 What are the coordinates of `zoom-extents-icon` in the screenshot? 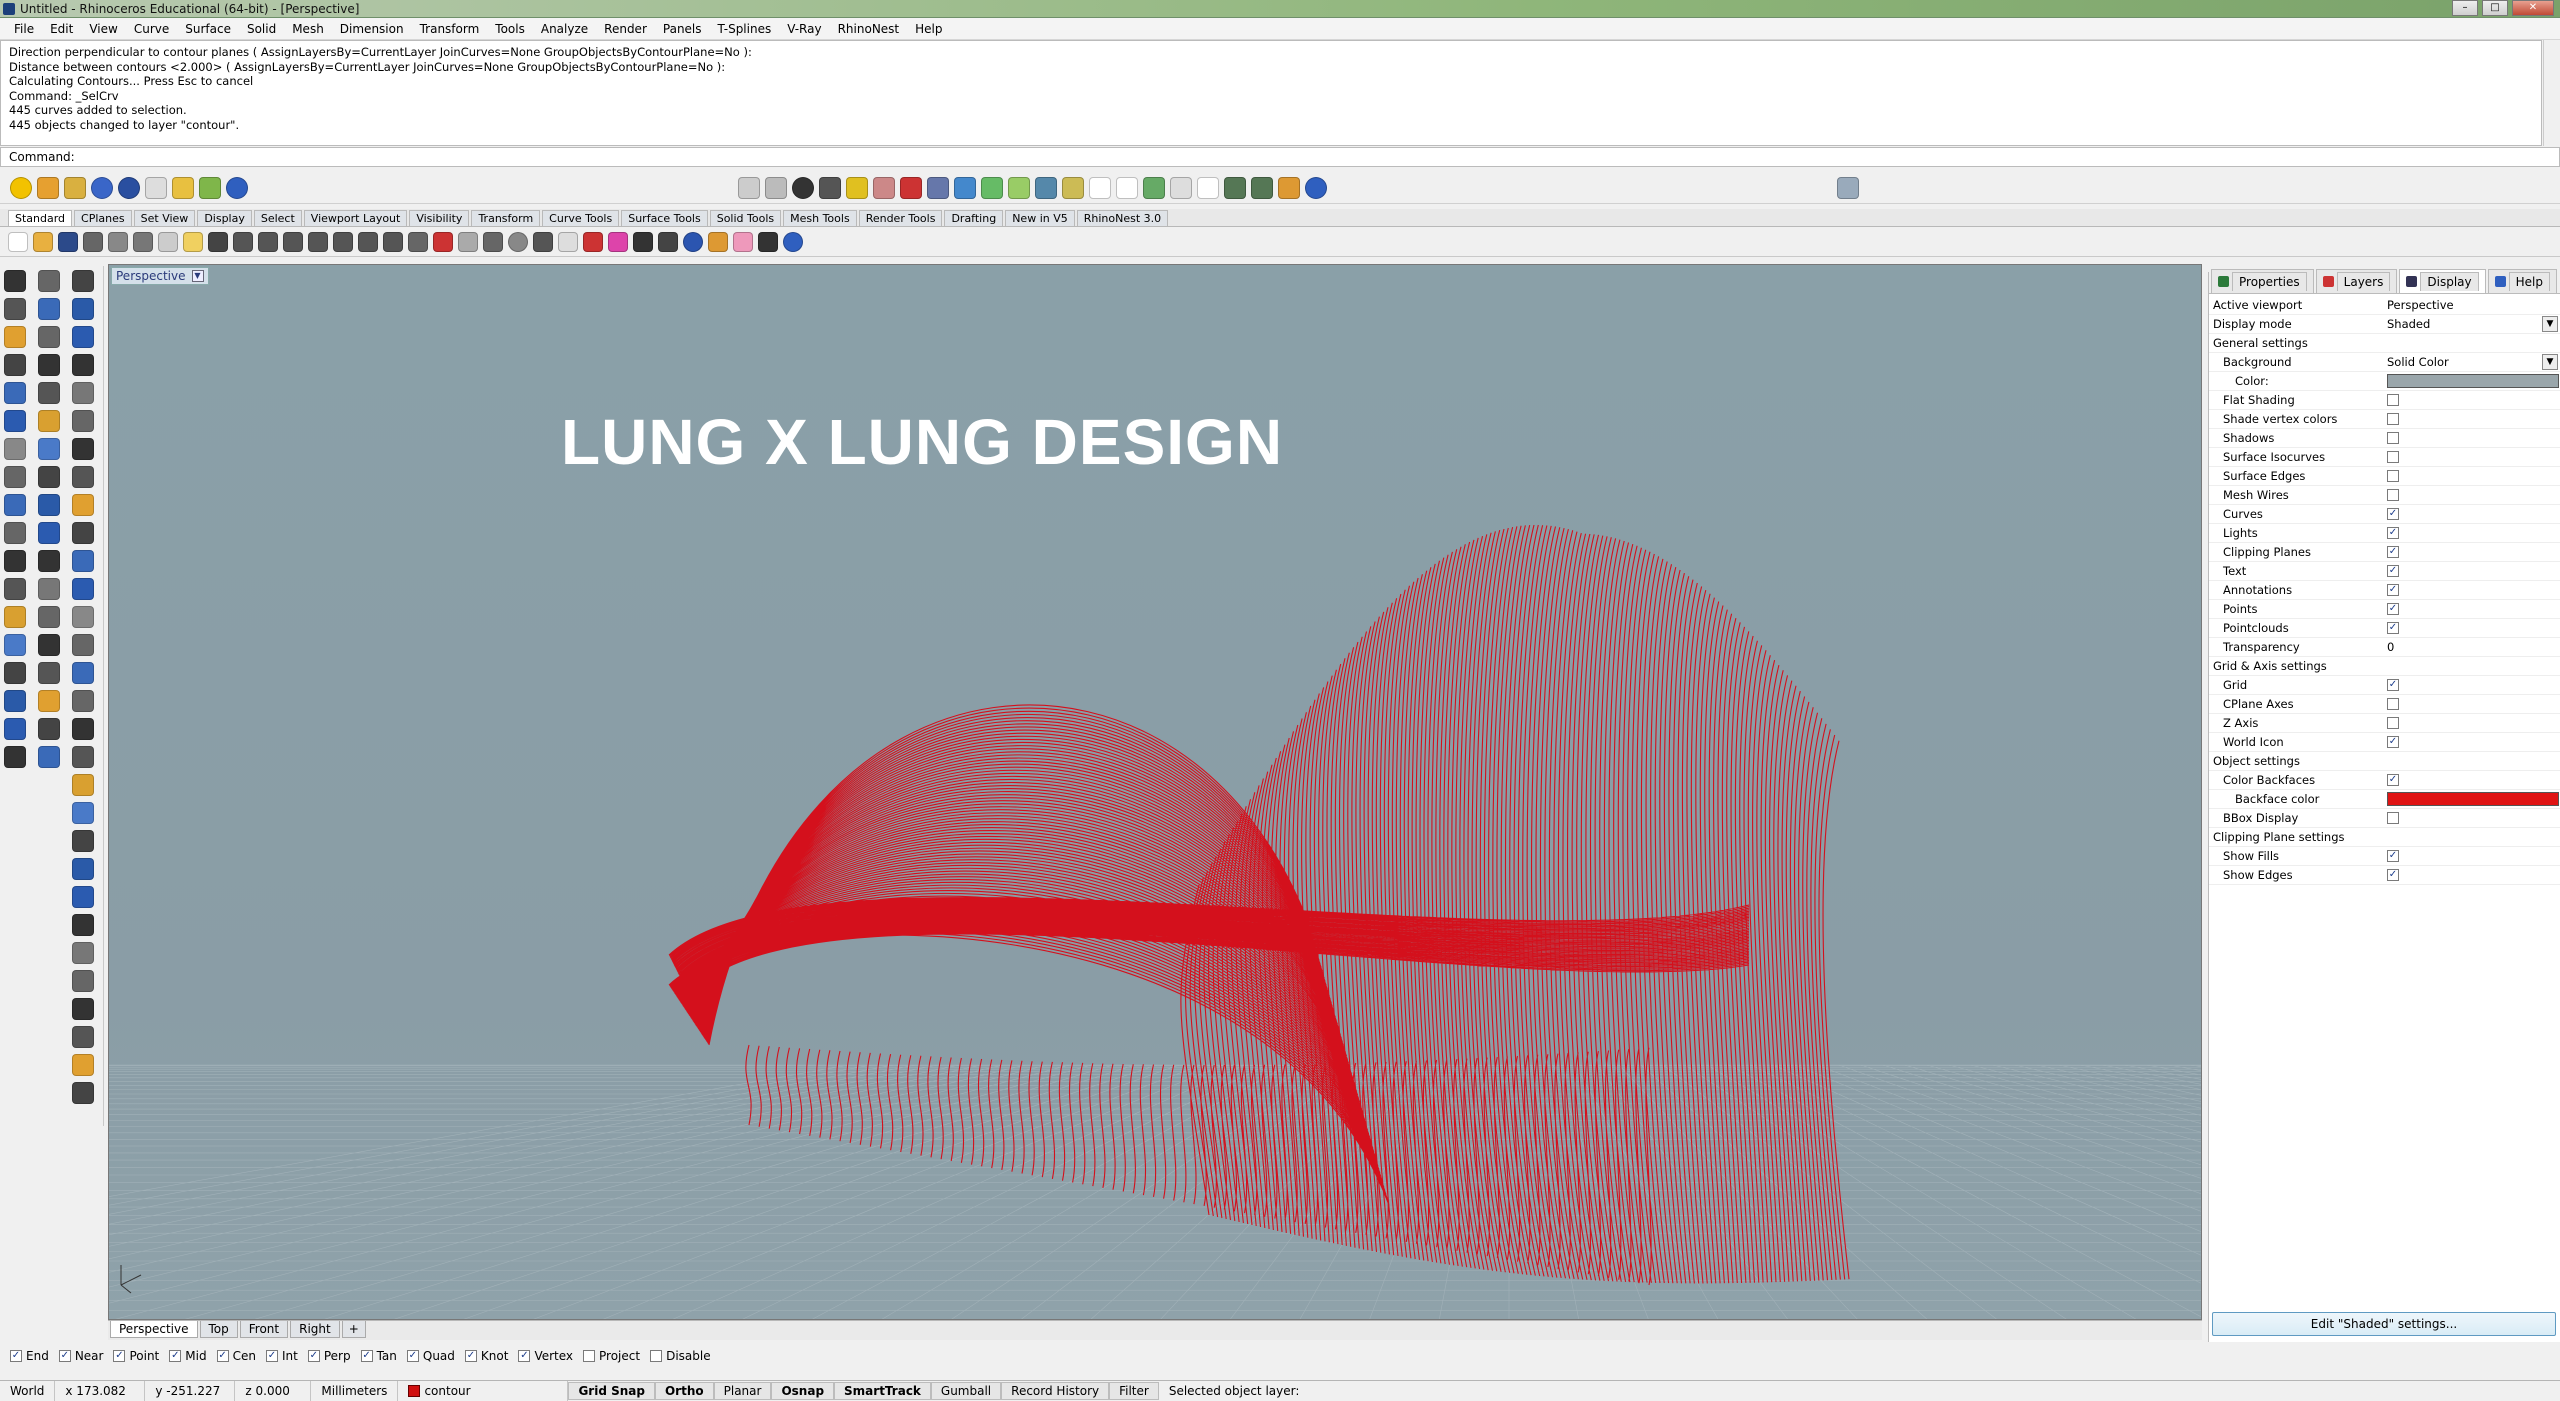 It's located at (343, 241).